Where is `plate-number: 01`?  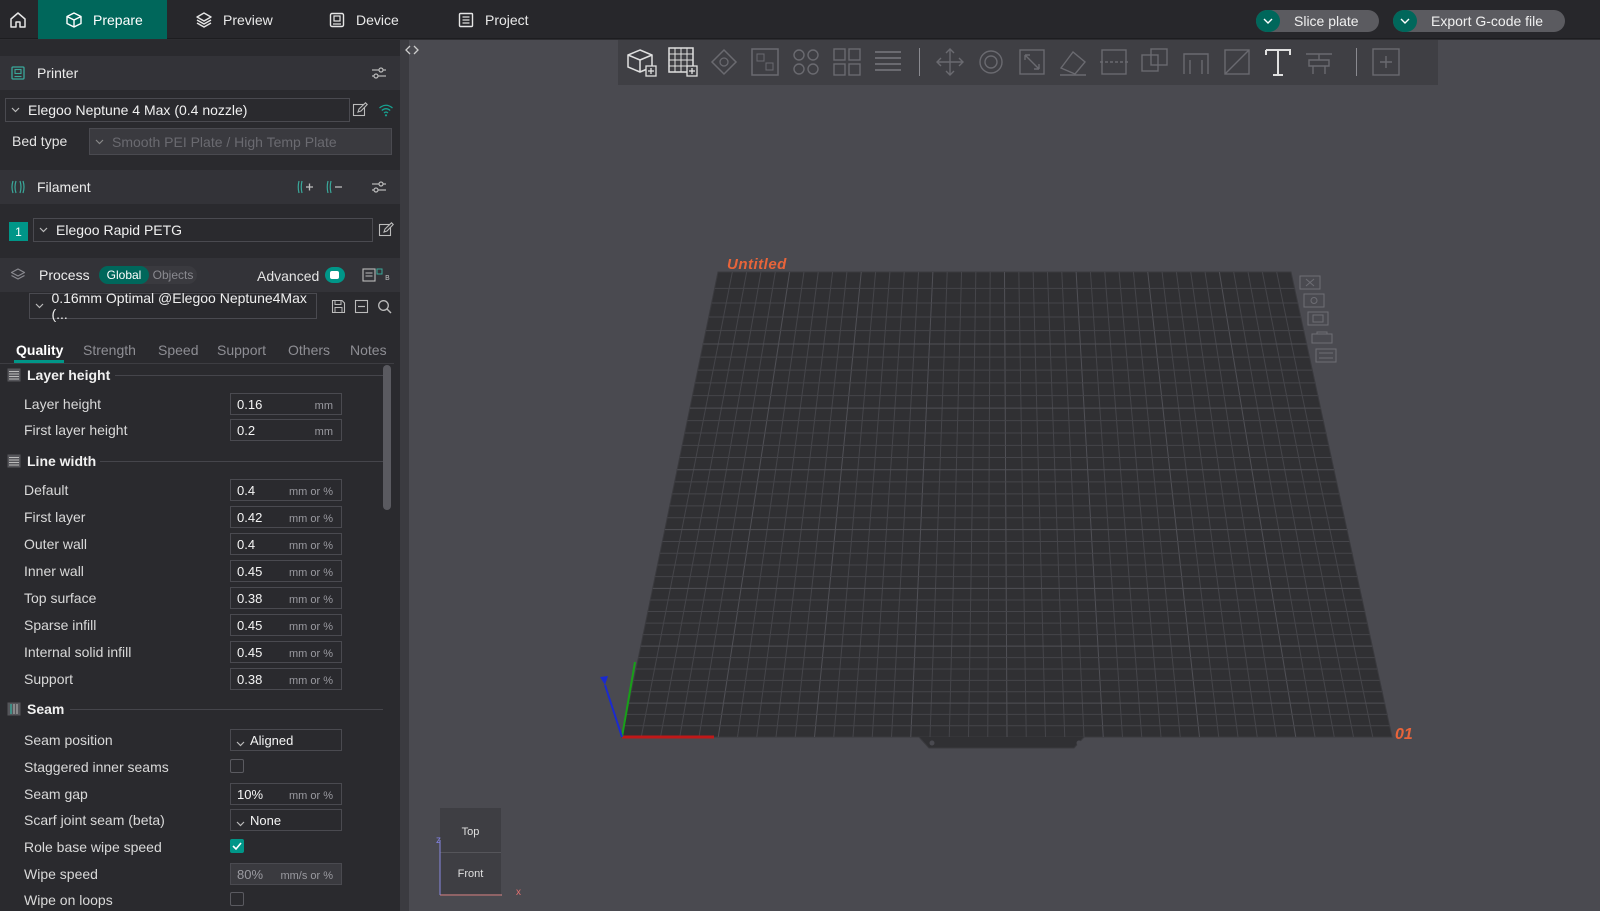
plate-number: 01 is located at coordinates (1404, 735).